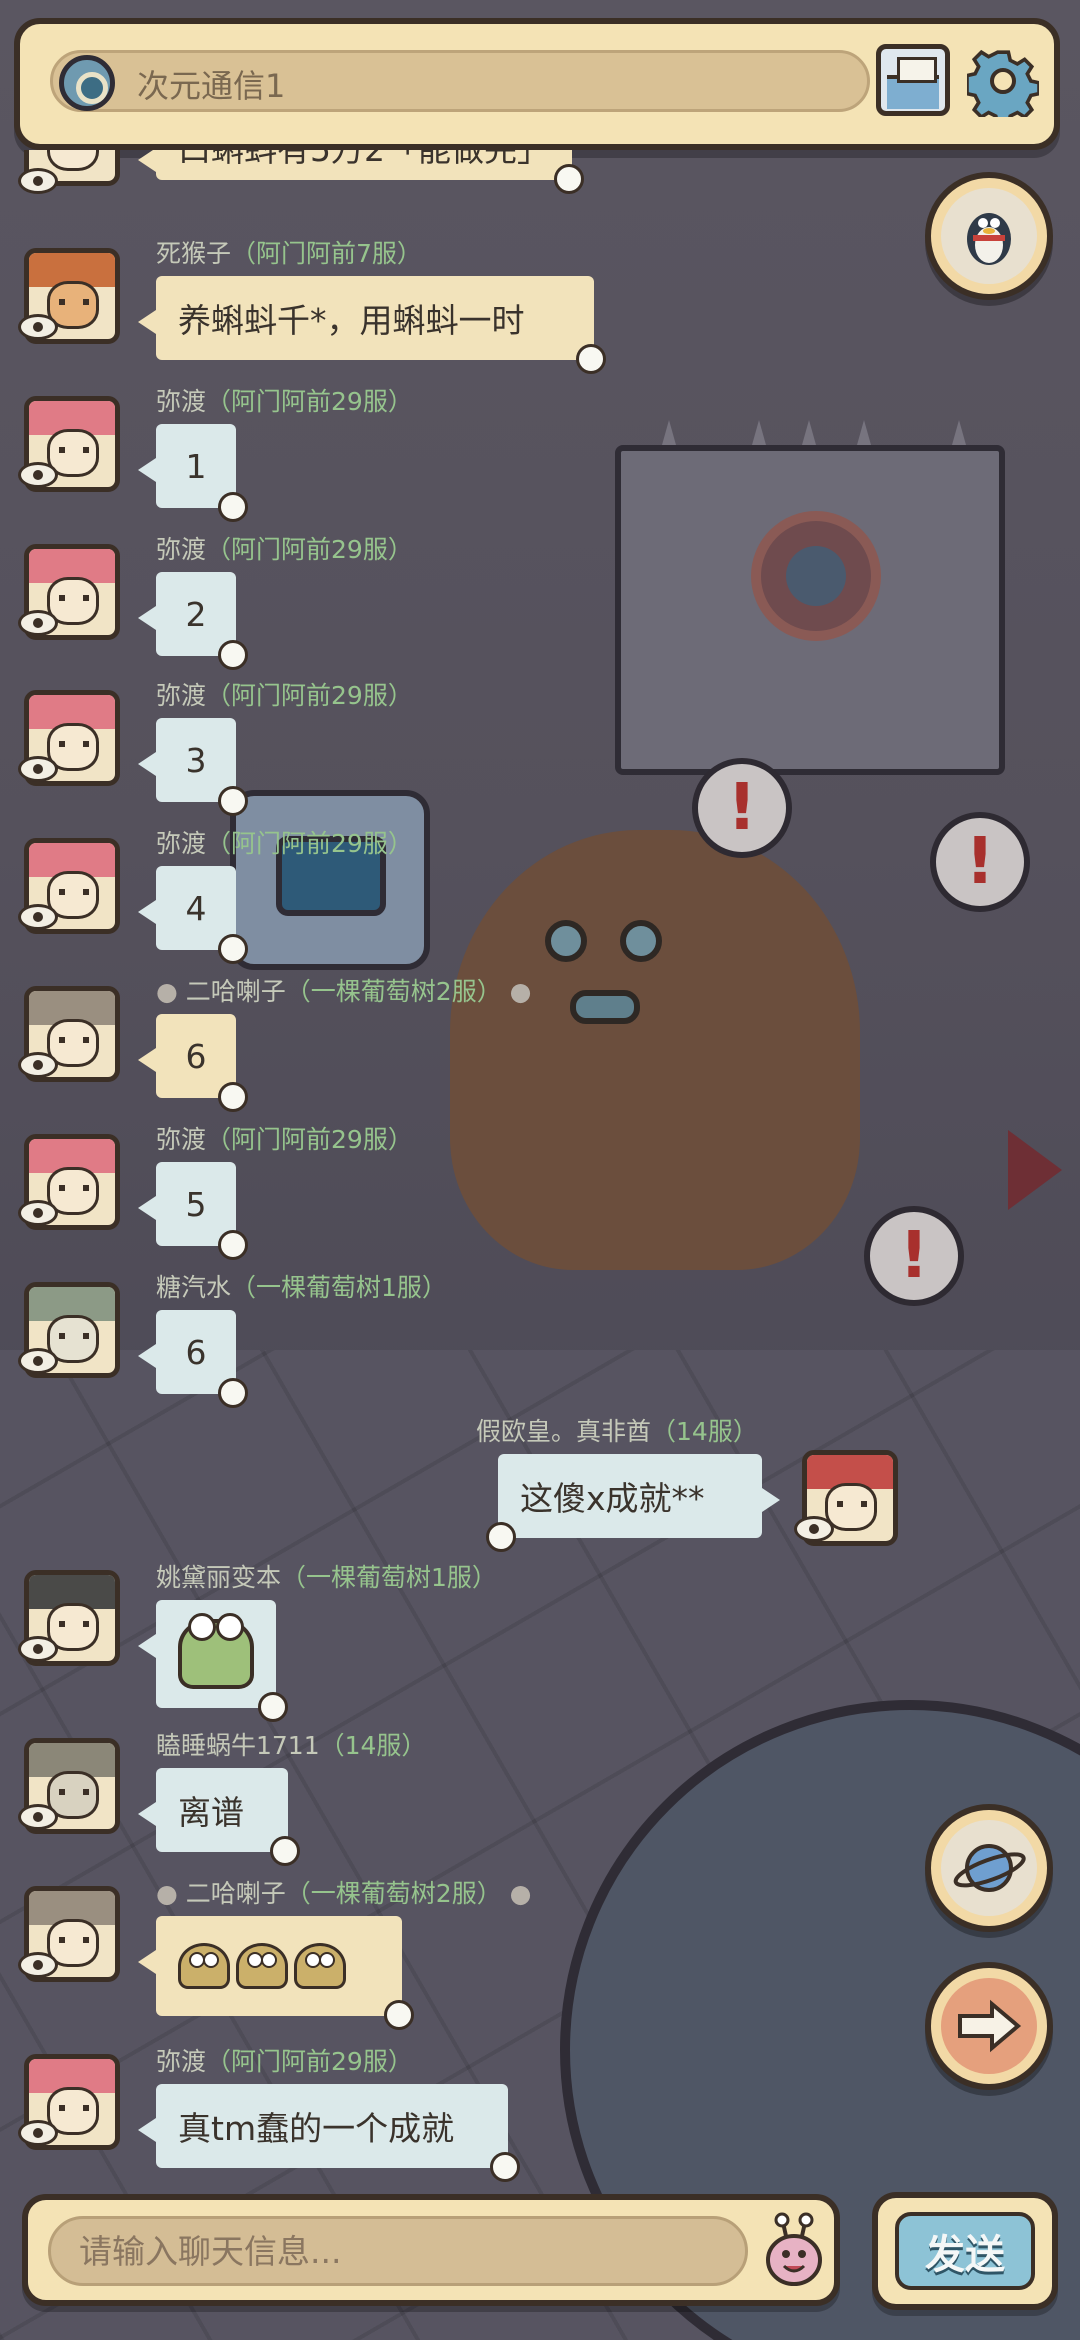 The width and height of the screenshot is (1080, 2340). I want to click on message-text: 口蝌蚪有5万2「能做完」, so click(364, 160).